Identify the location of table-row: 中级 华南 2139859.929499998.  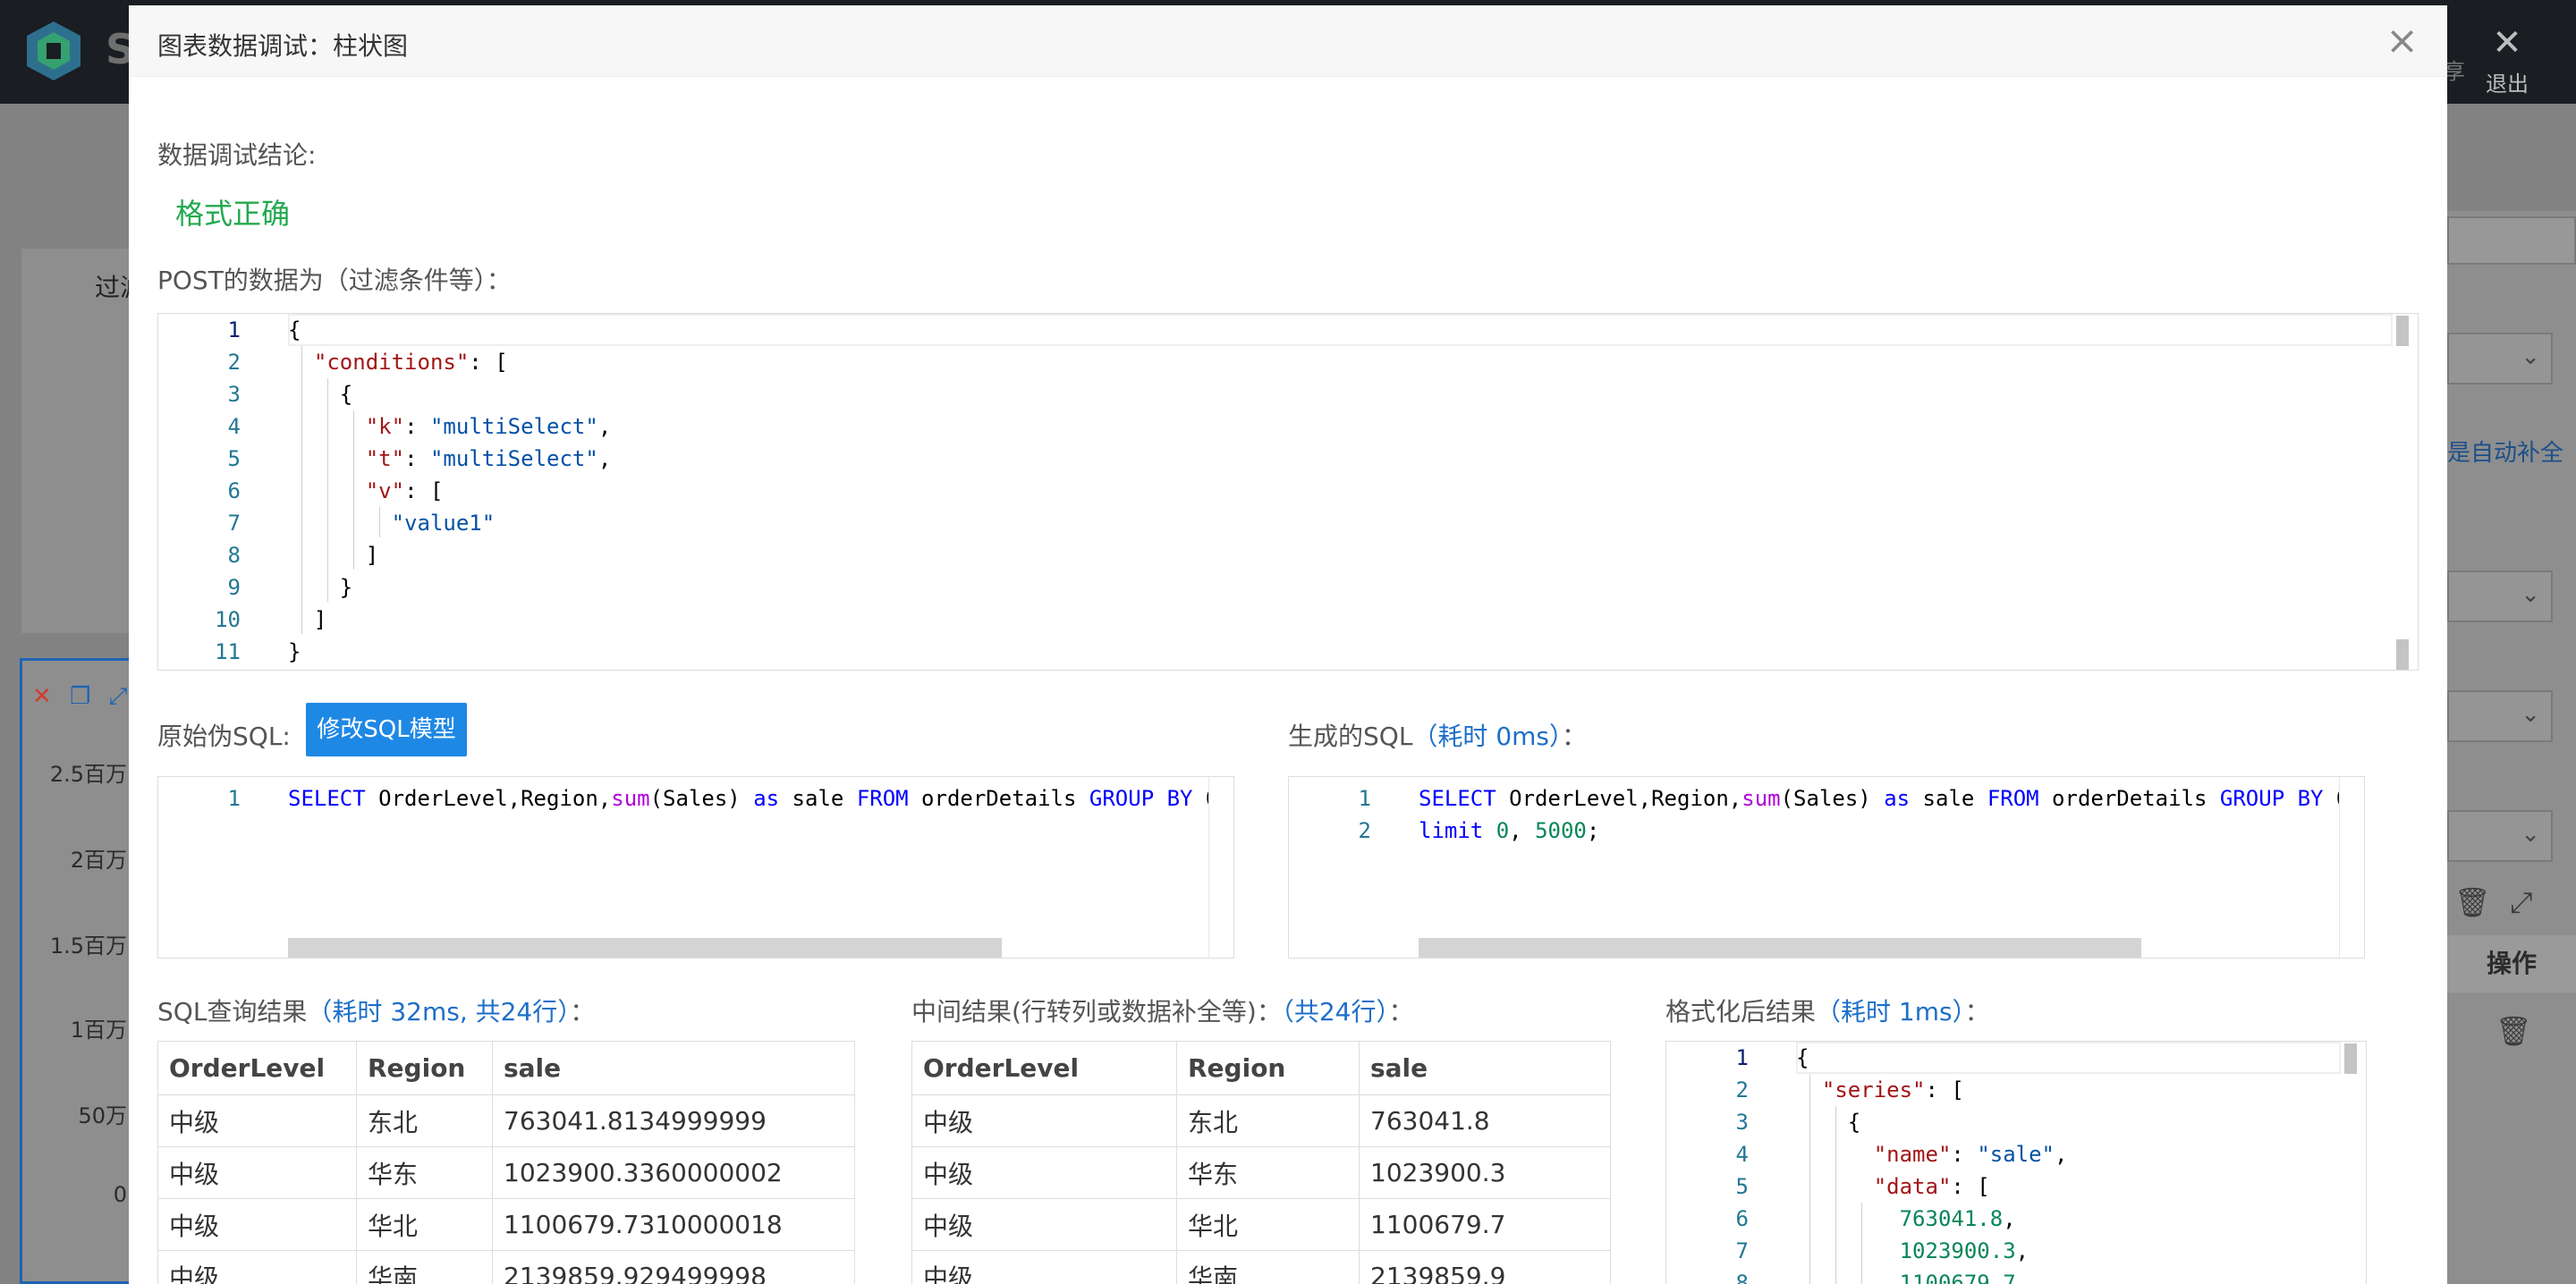
(506, 1267).